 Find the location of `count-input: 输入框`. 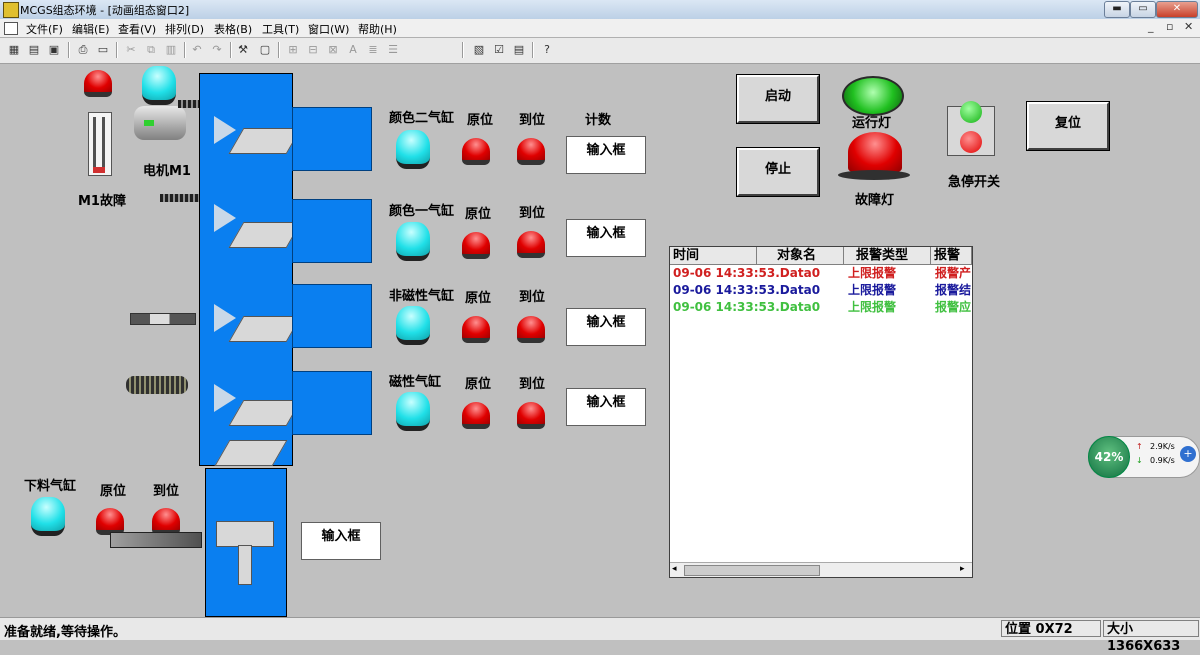

count-input: 输入框 is located at coordinates (606, 155).